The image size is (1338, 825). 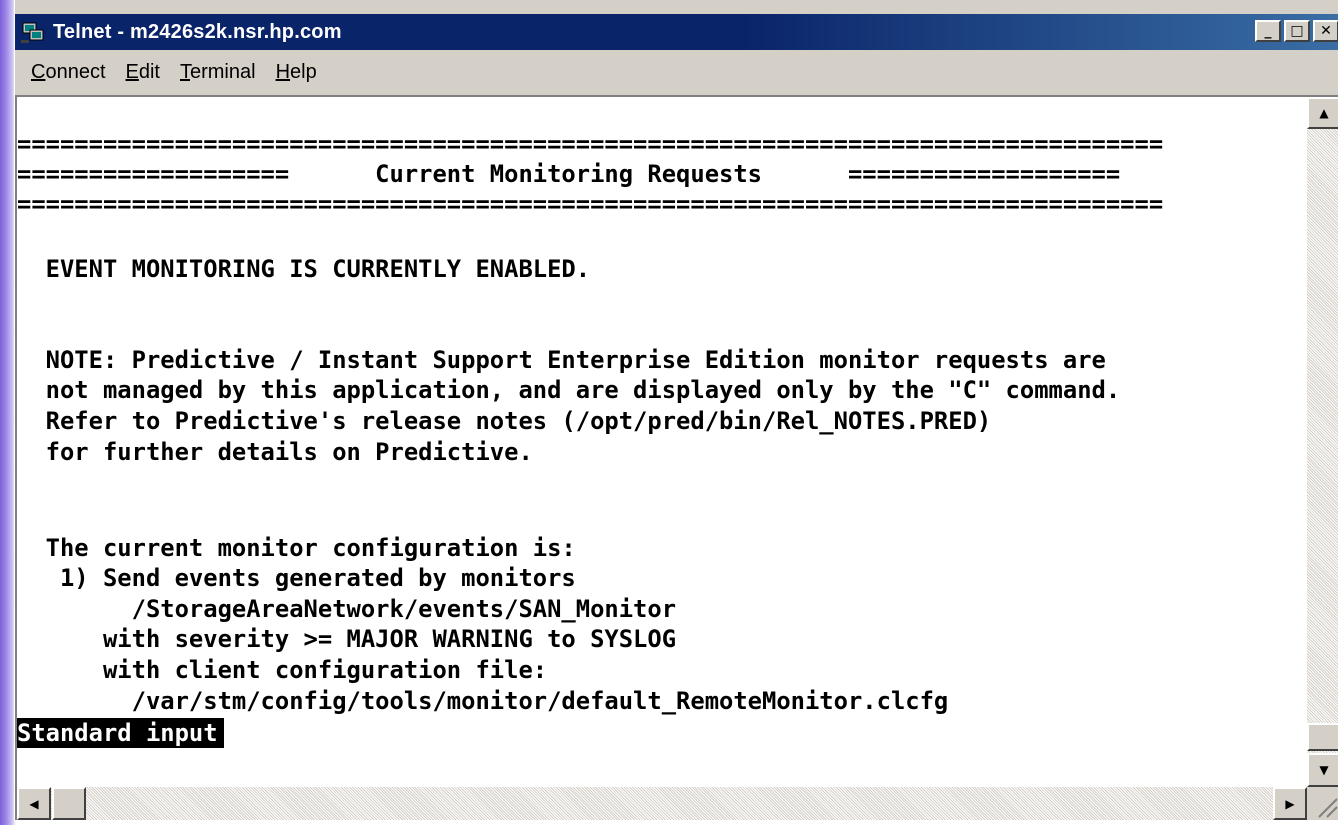 What do you see at coordinates (676, 32) in the screenshot?
I see `title-bar: Telnet - m2426s2k.nsr.hp.com _ □ ✕` at bounding box center [676, 32].